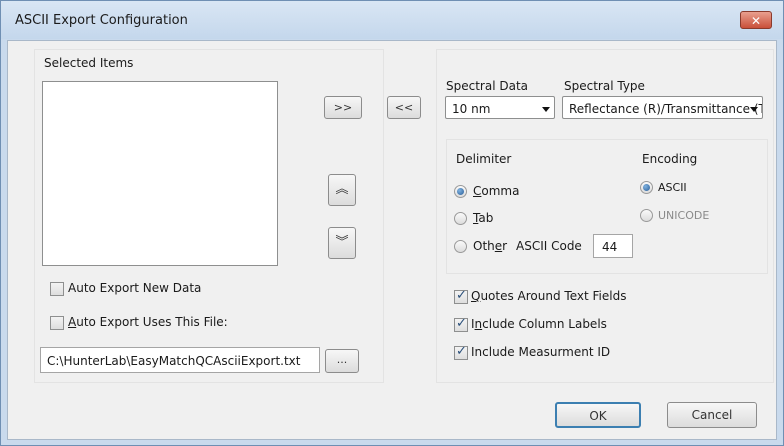  Describe the element at coordinates (646, 187) in the screenshot. I see `encoding-ascii-radio` at that location.